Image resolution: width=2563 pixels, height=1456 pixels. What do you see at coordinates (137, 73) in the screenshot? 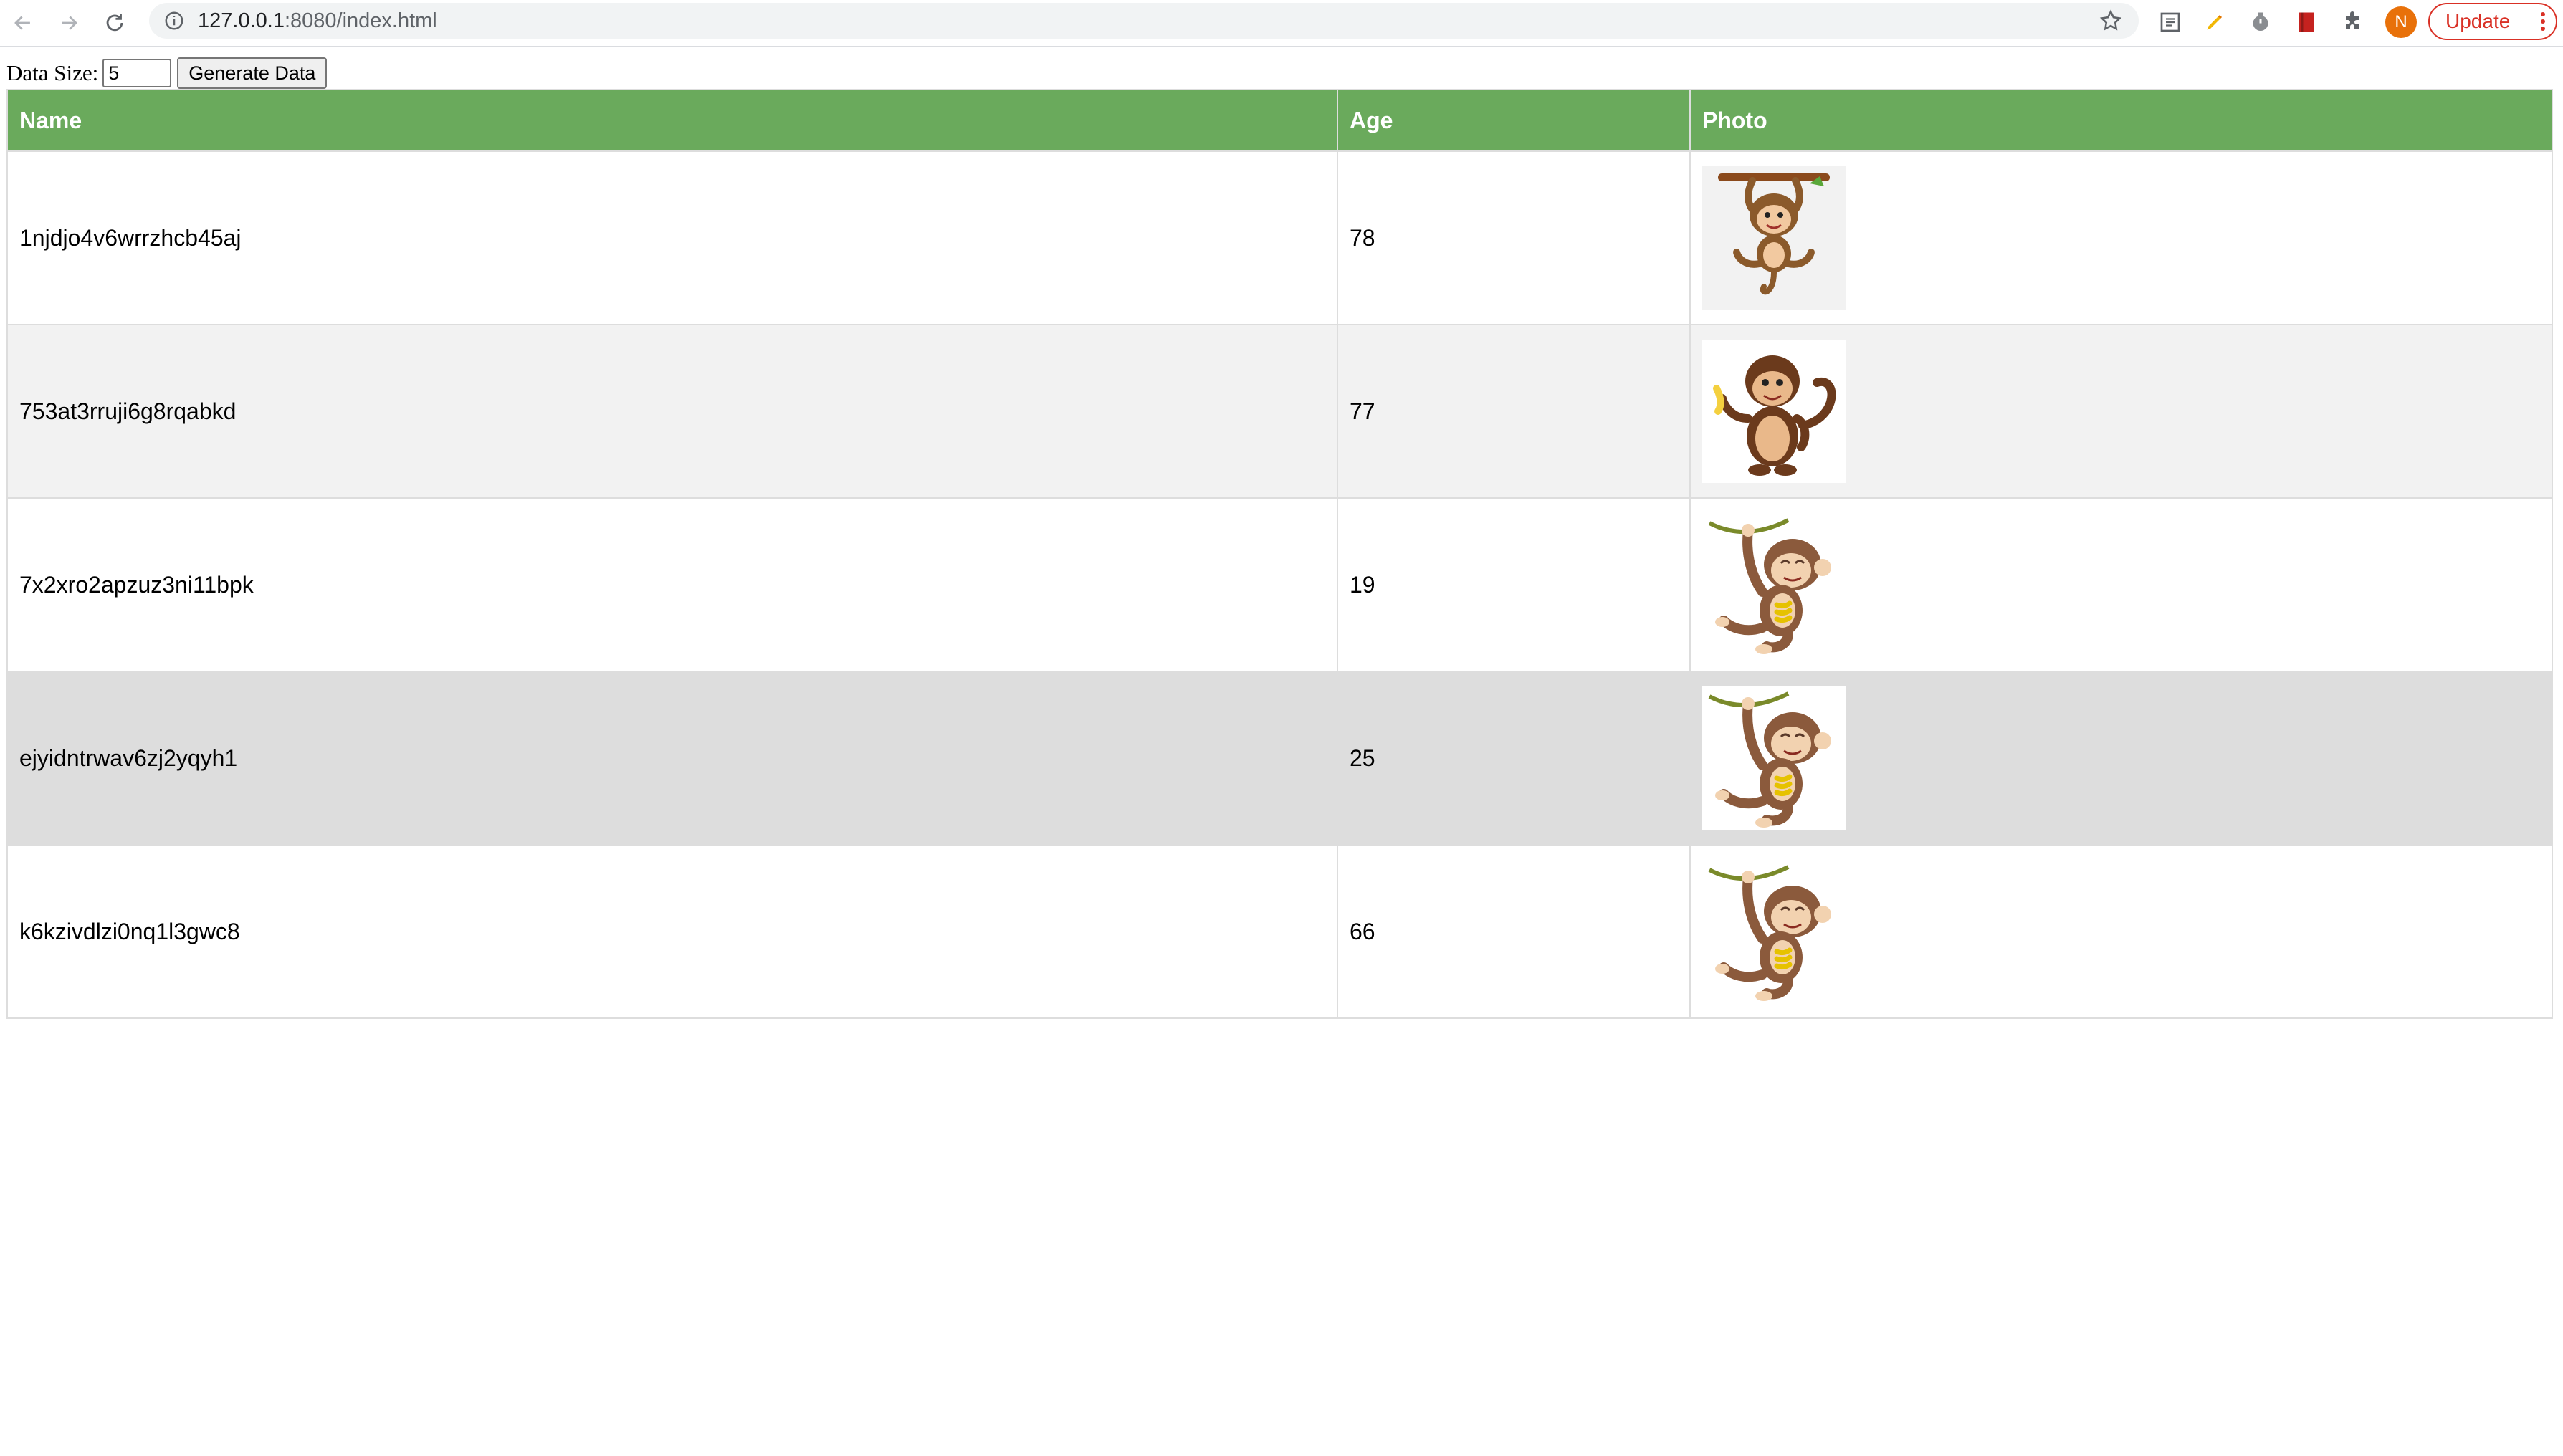
I see `data-size-input` at bounding box center [137, 73].